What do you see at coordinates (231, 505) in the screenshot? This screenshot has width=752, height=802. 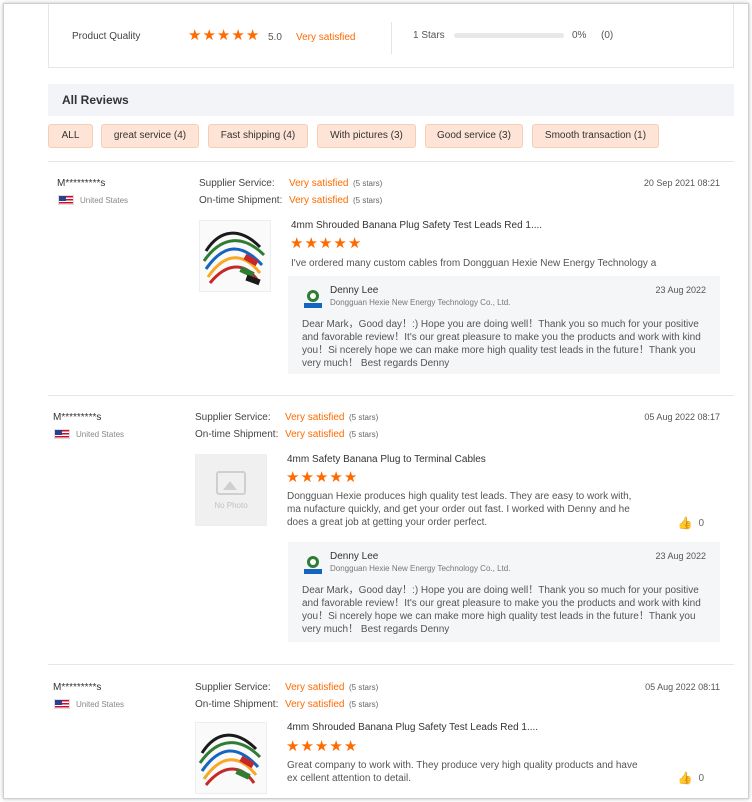 I see `no-photo-label: No Photo` at bounding box center [231, 505].